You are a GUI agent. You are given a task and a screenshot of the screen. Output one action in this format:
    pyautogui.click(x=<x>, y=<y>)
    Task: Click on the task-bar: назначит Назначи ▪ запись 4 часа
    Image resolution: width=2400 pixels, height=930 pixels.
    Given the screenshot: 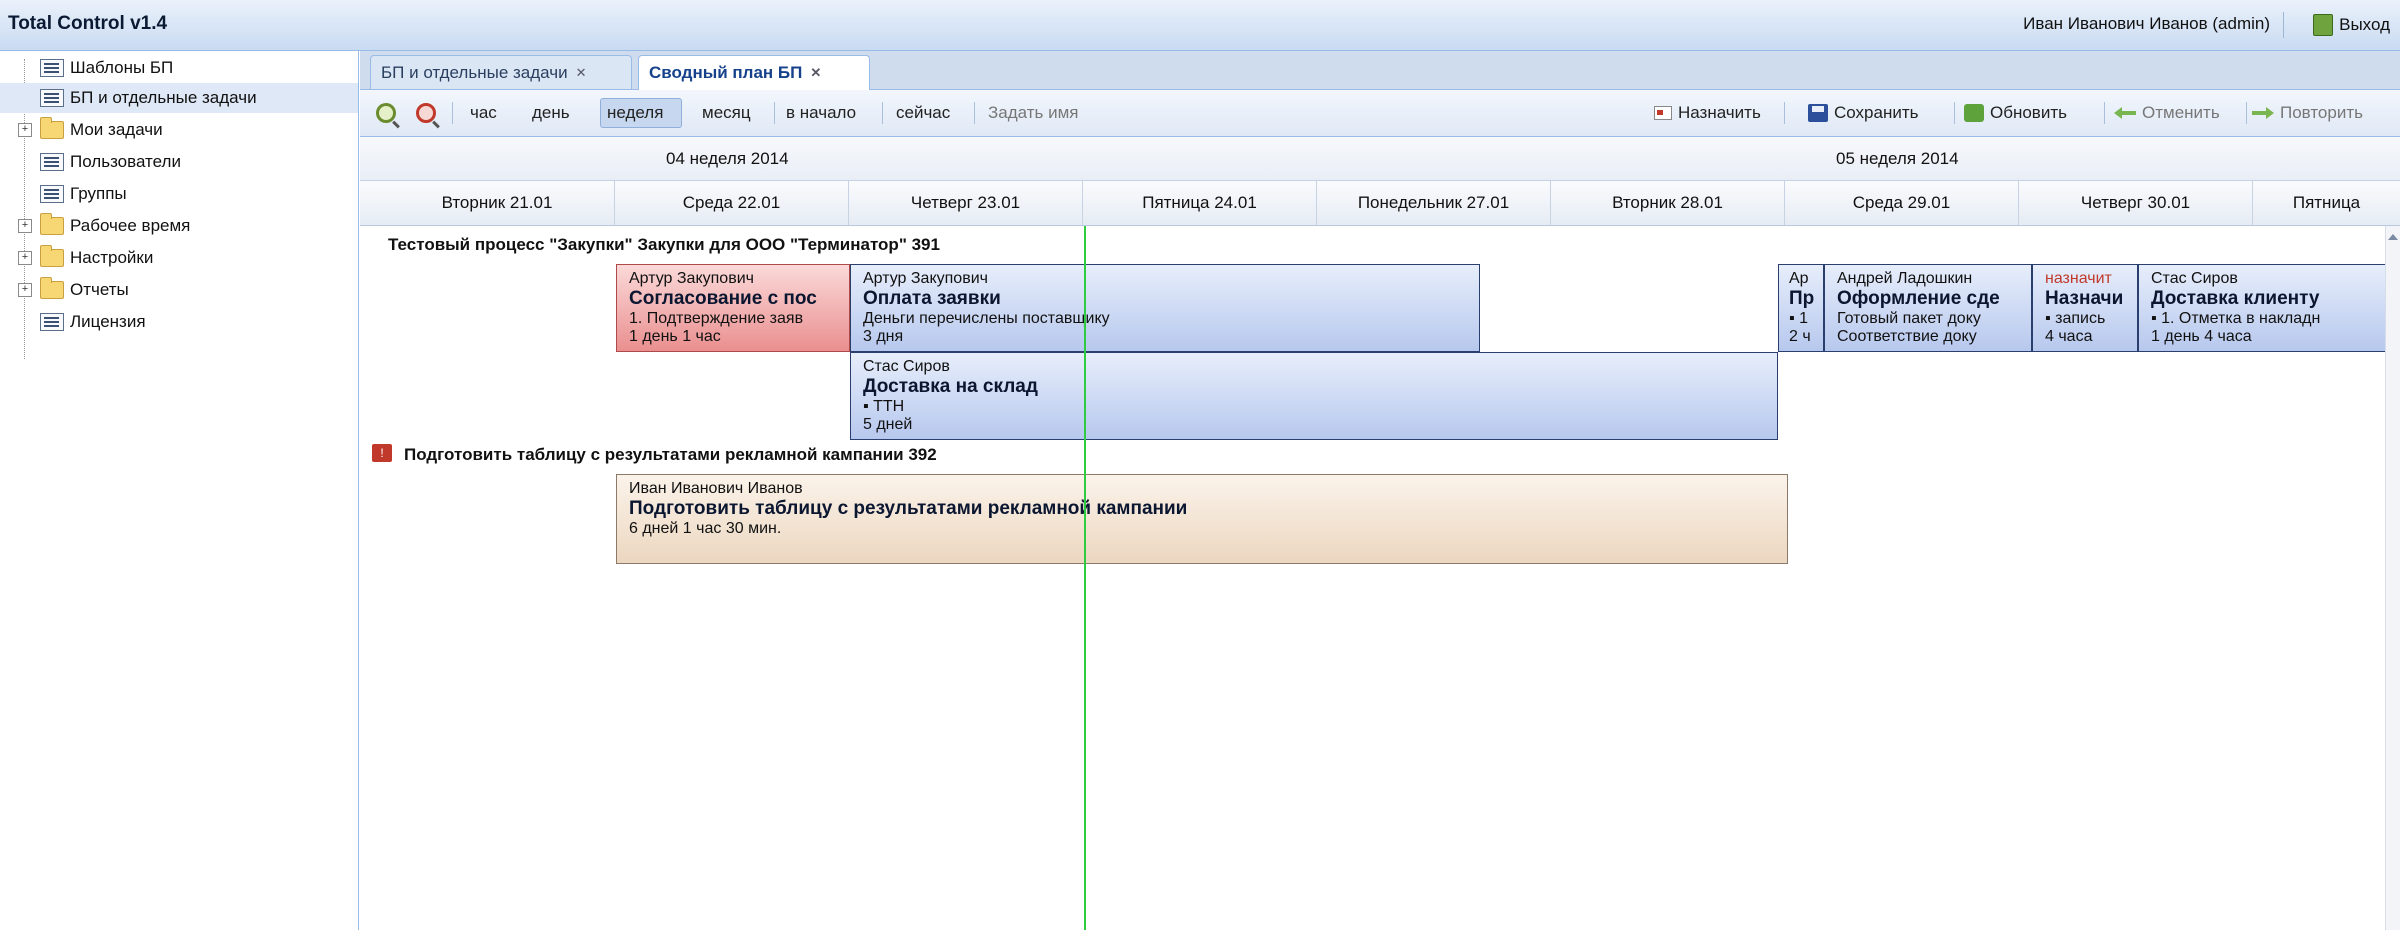 What is the action you would take?
    pyautogui.click(x=2085, y=308)
    